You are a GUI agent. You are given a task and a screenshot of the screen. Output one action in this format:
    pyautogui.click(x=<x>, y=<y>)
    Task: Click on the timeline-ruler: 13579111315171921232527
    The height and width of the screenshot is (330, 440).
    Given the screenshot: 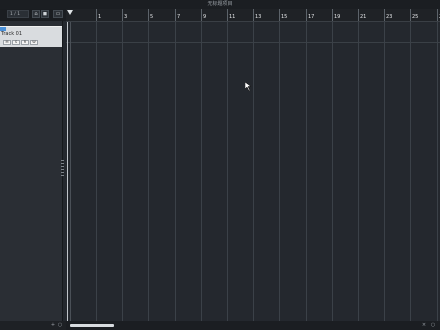 What is the action you would take?
    pyautogui.click(x=253, y=15)
    